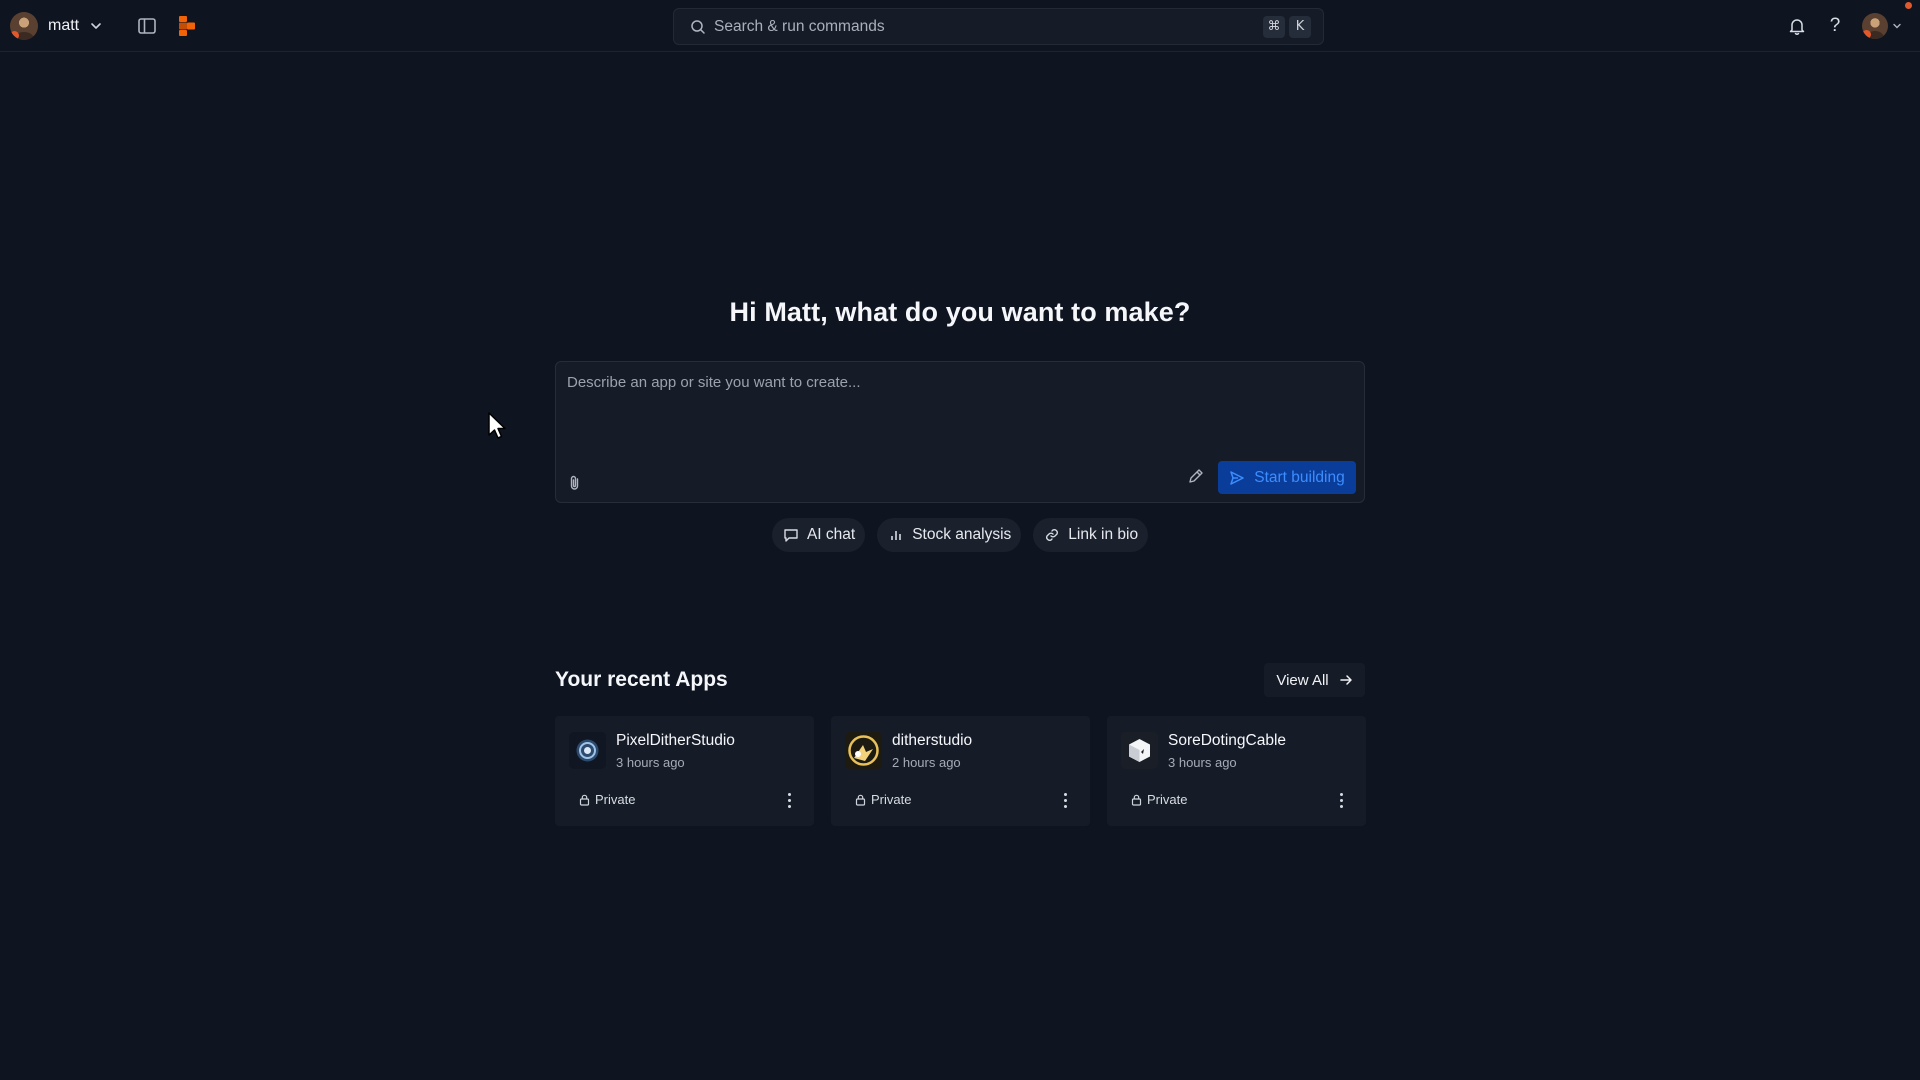 Image resolution: width=1920 pixels, height=1080 pixels. I want to click on start-building-label: Start building, so click(1299, 477).